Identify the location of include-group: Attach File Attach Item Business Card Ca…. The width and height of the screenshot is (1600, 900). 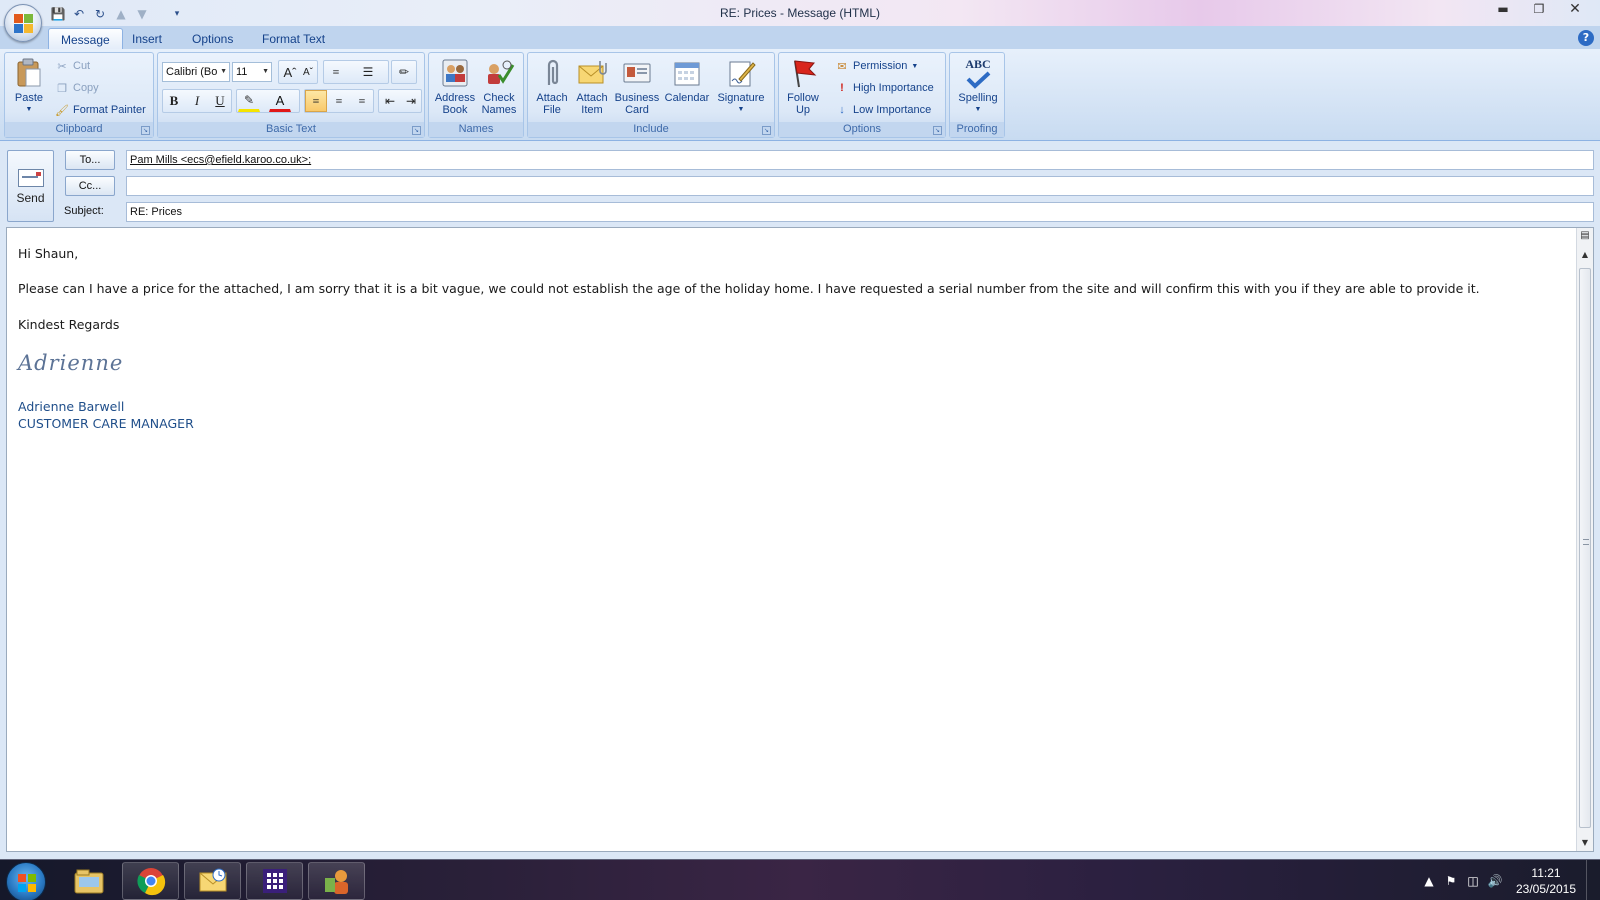
(651, 95).